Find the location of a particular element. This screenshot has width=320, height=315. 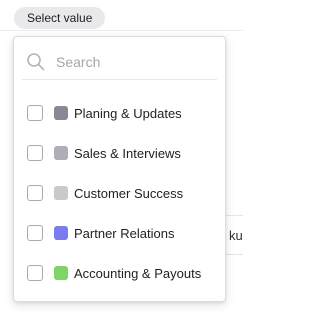

search-input is located at coordinates (126, 62).